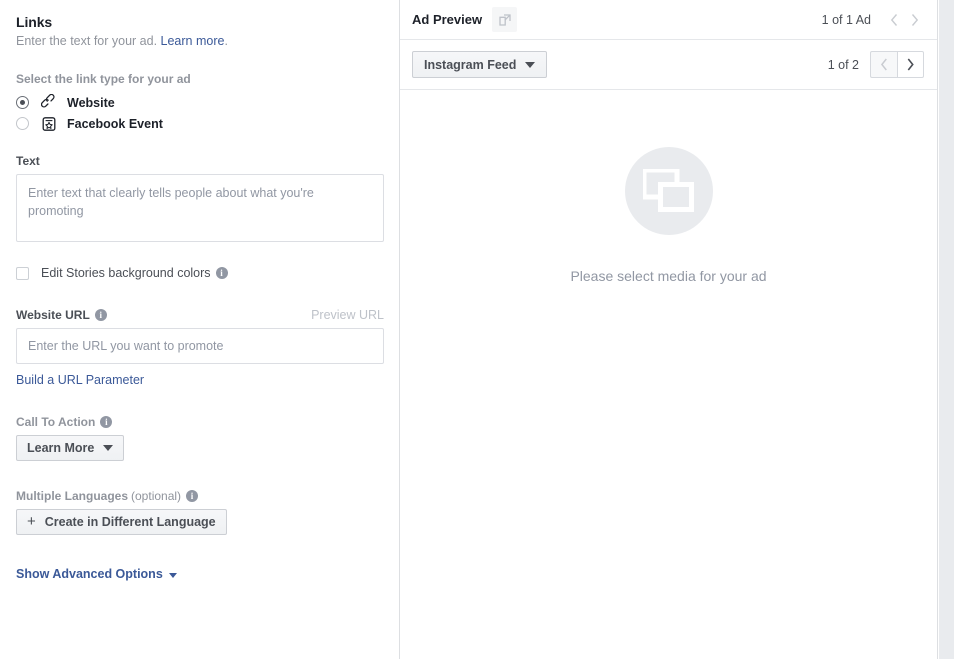  I want to click on placement-dropdown: Instagram Feed, so click(480, 64).